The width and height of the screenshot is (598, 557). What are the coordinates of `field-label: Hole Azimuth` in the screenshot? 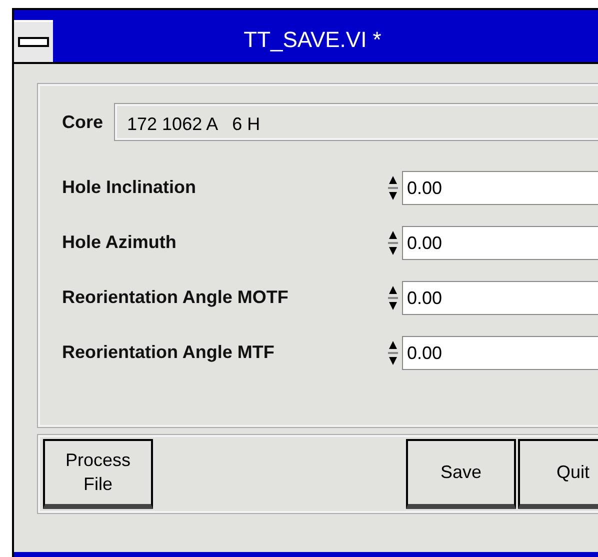 It's located at (120, 242).